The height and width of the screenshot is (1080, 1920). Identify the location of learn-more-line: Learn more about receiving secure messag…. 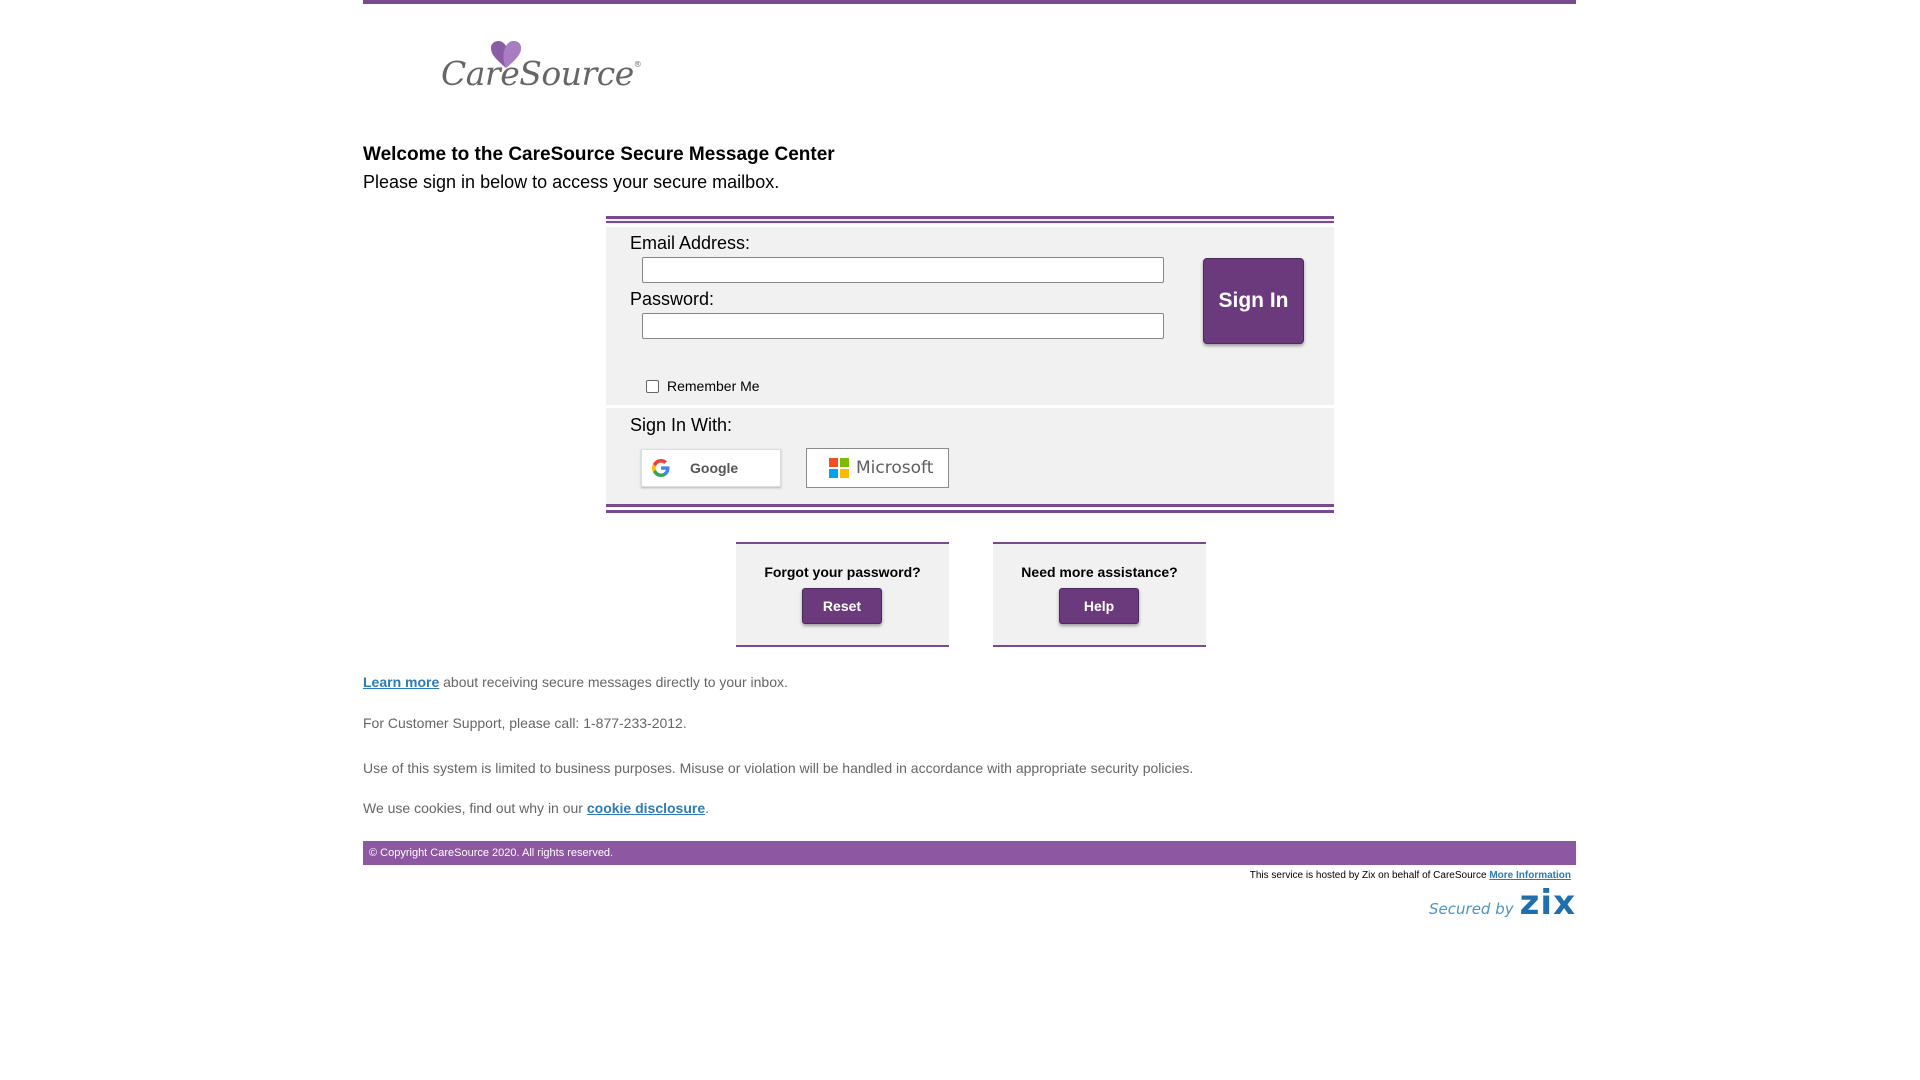
(575, 682).